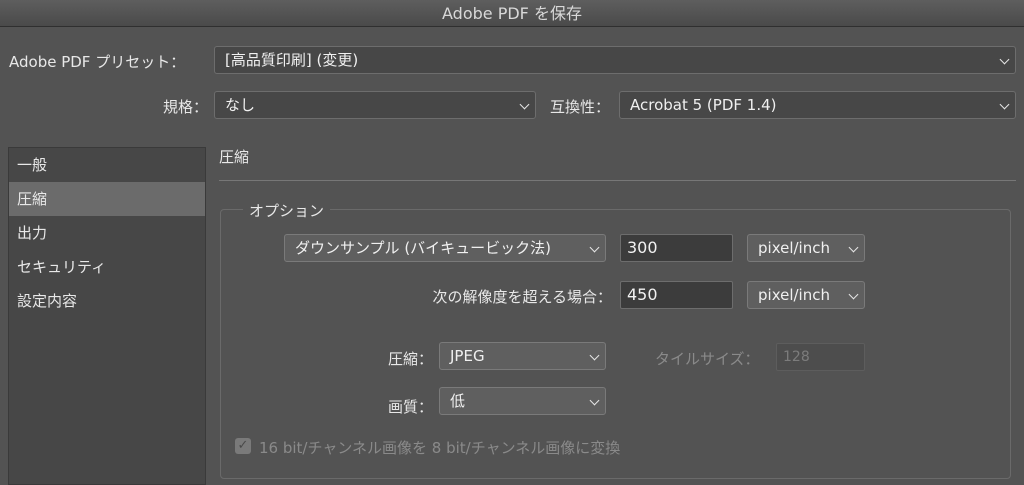 The width and height of the screenshot is (1024, 485). Describe the element at coordinates (107, 199) in the screenshot. I see `sidebar-item-compression: 圧縮` at that location.